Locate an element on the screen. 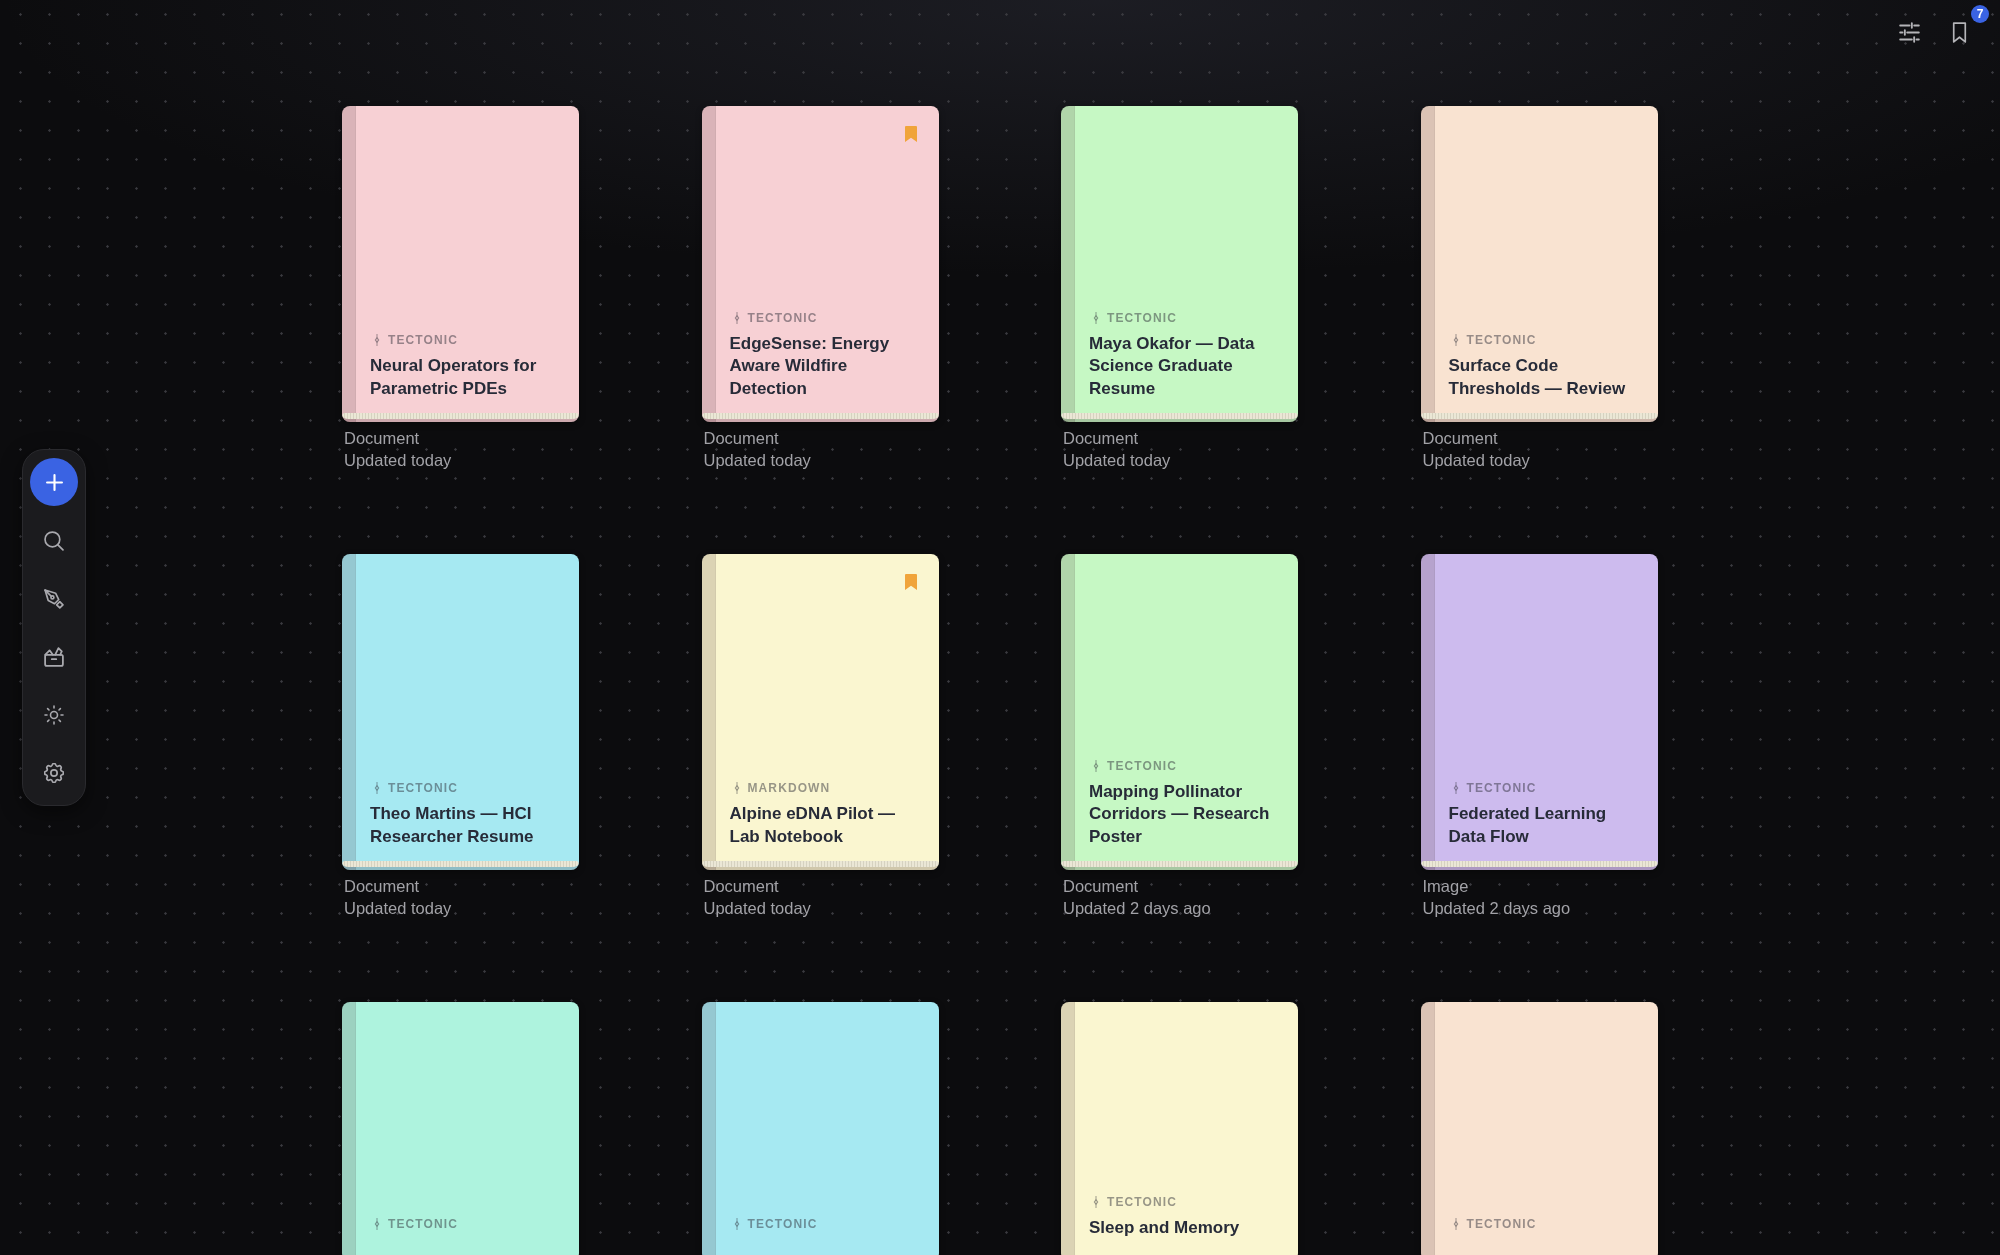 The image size is (2000, 1255). search-icon is located at coordinates (54, 541).